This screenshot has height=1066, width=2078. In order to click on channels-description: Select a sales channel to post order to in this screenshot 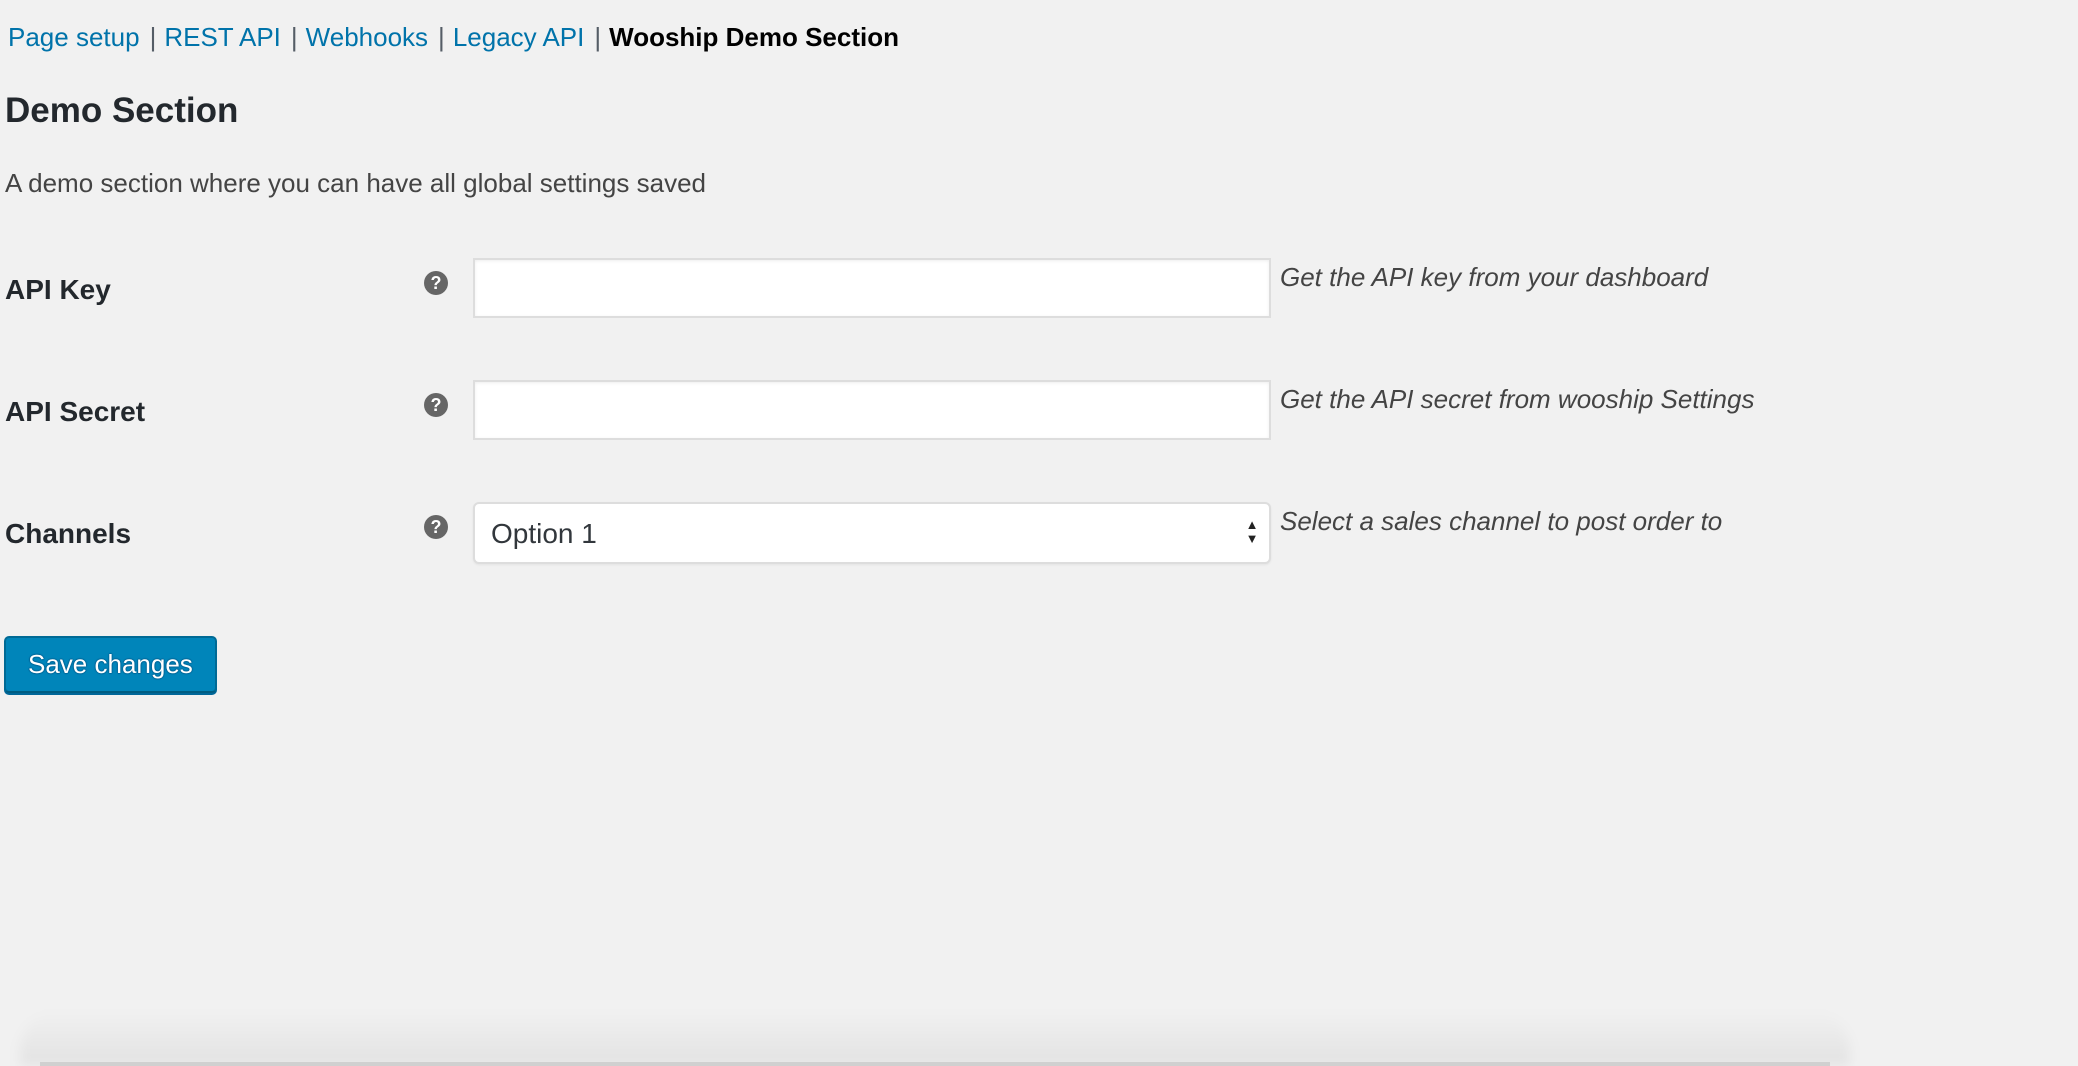, I will do `click(1501, 521)`.